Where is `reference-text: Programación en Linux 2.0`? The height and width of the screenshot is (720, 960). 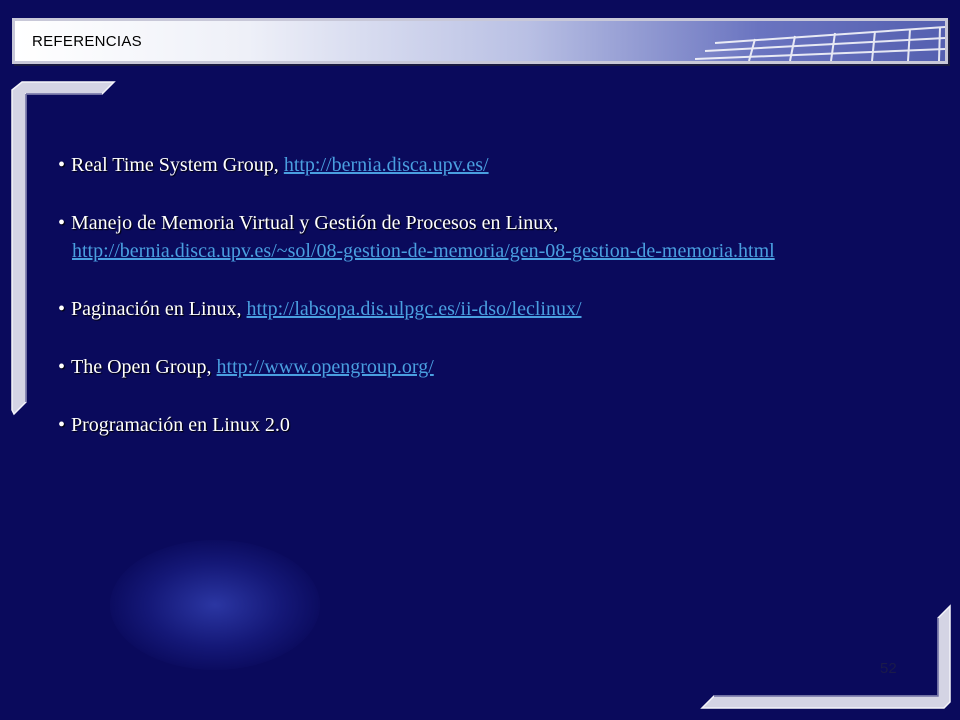 reference-text: Programación en Linux 2.0 is located at coordinates (180, 425).